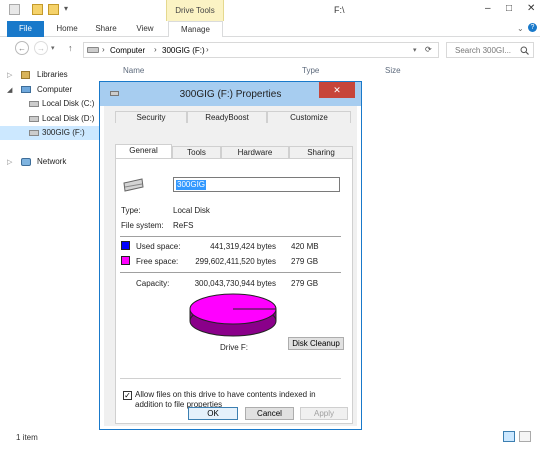 This screenshot has width=540, height=450. What do you see at coordinates (158, 246) in the screenshot?
I see `used-space-label: Used space:` at bounding box center [158, 246].